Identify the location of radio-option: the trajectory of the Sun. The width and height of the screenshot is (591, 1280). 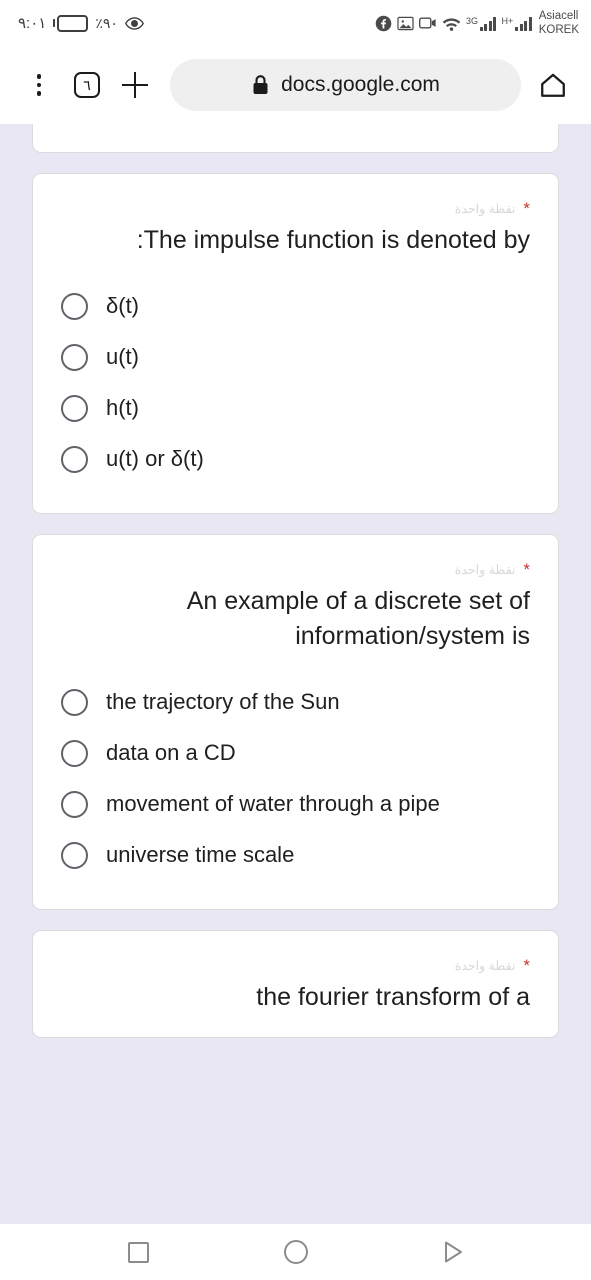
(295, 702).